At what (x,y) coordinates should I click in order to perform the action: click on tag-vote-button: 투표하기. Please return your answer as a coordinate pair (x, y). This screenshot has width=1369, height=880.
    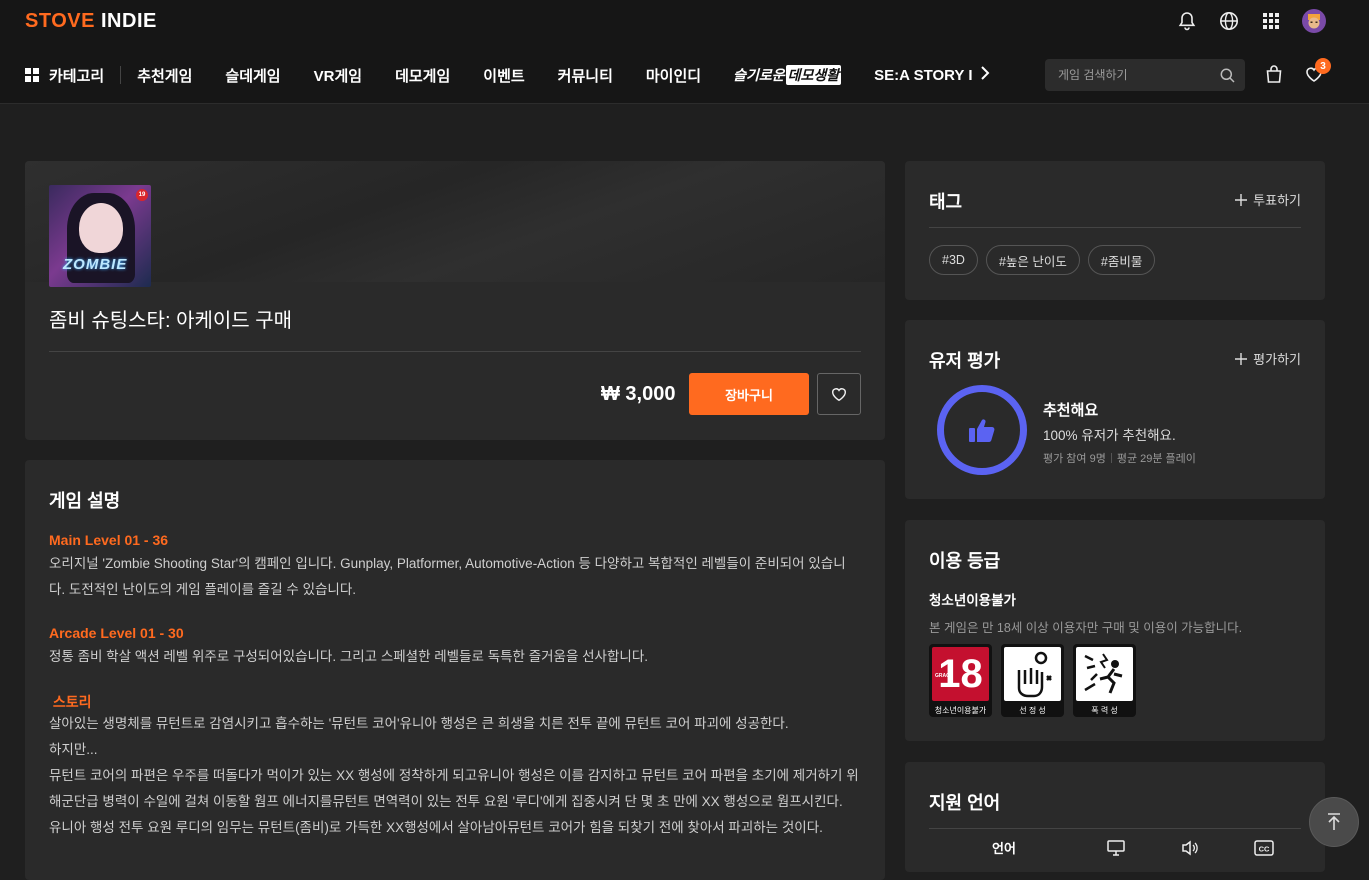
    Looking at the image, I should click on (1268, 199).